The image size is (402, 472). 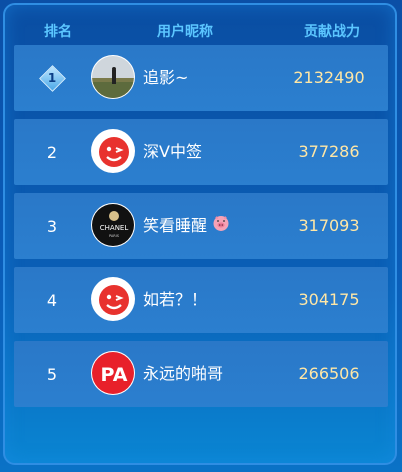 I want to click on table-row: 4 如若？！ 304175, so click(x=201, y=300).